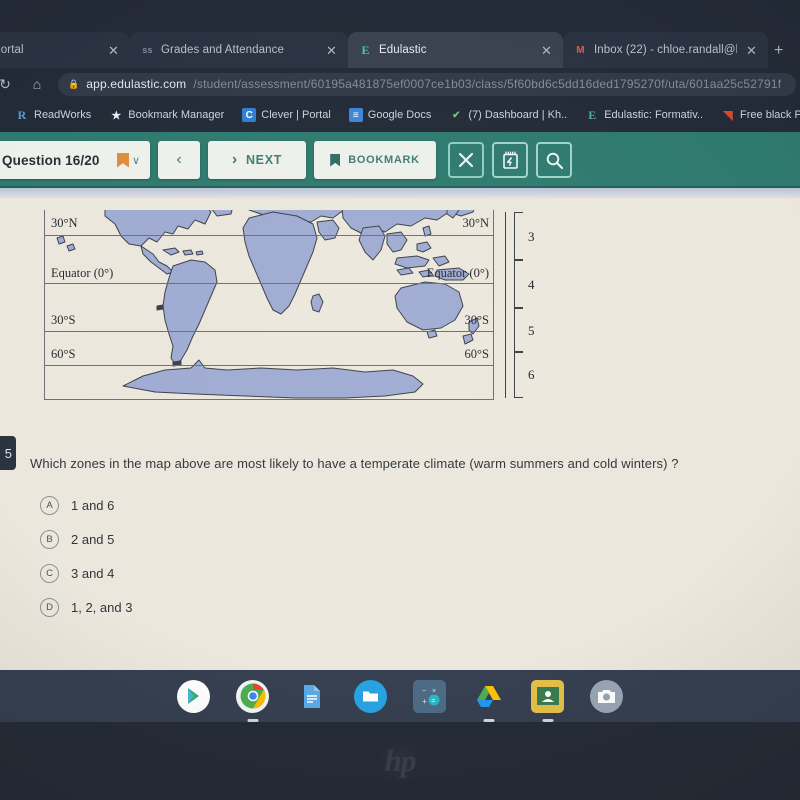  Describe the element at coordinates (240, 505) in the screenshot. I see `answer-choice-a: A 1 and 6` at that location.